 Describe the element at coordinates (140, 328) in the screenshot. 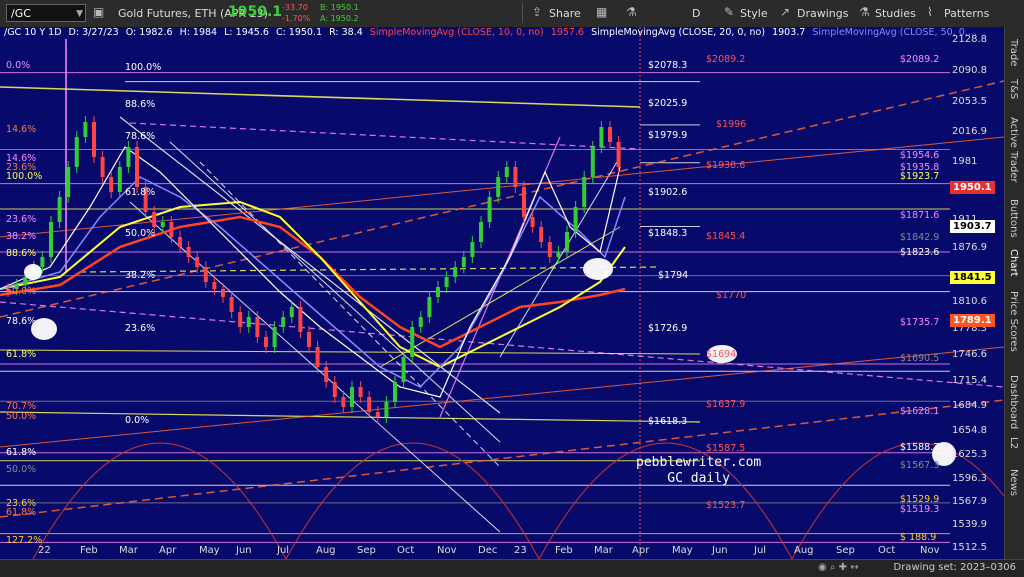

I see `fib-ratio-label: 23.6%` at that location.